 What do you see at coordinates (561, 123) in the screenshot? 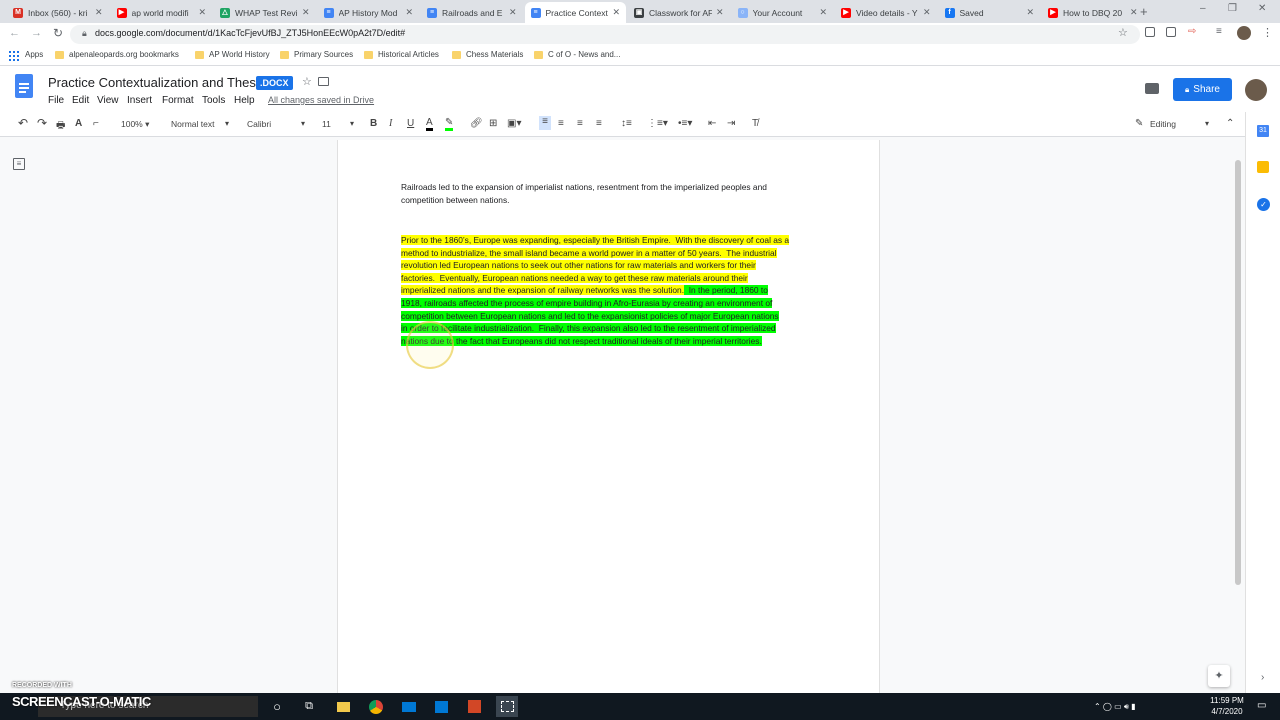
I see `align-center-icon: ≡` at bounding box center [561, 123].